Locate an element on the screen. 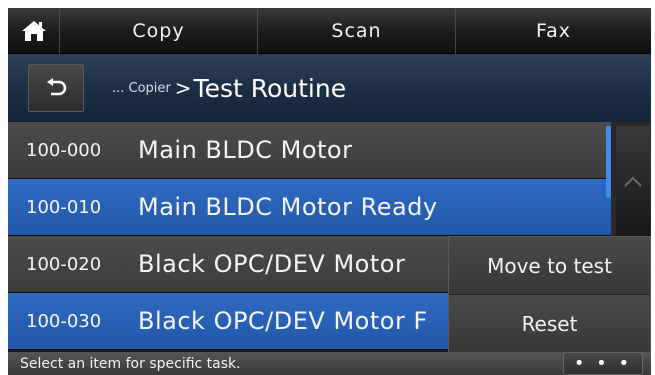 The height and width of the screenshot is (375, 655). home-icon is located at coordinates (33, 30).